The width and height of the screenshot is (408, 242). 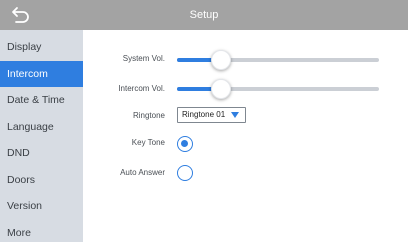 I want to click on intercom-vol-label: Intercom Vol., so click(x=141, y=88).